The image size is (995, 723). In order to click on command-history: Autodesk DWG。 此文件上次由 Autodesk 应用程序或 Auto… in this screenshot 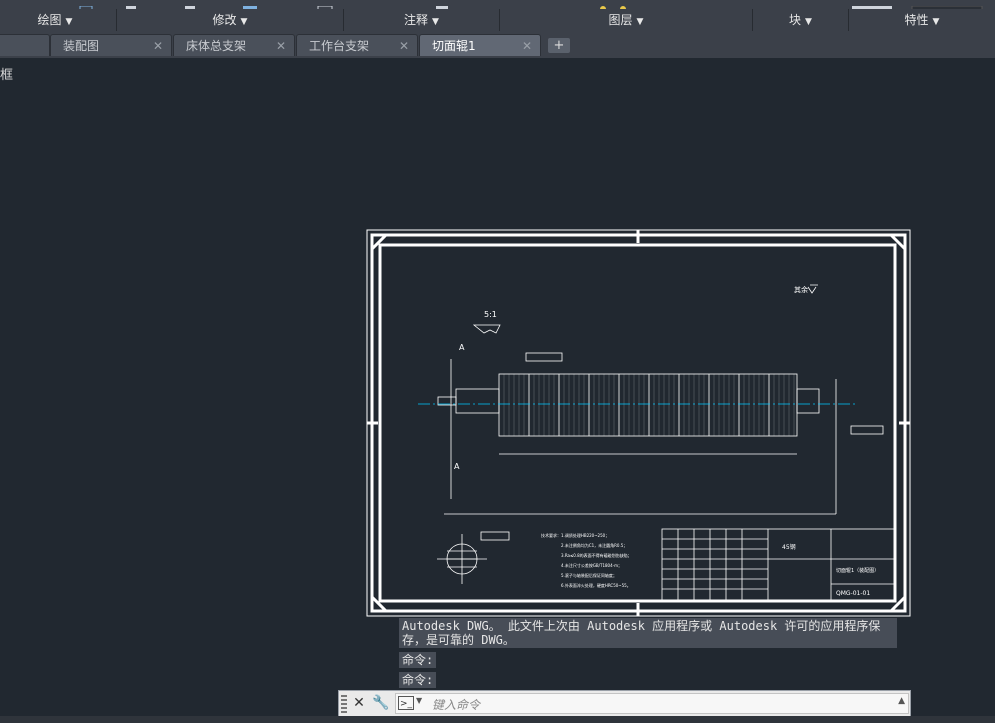, I will do `click(648, 633)`.